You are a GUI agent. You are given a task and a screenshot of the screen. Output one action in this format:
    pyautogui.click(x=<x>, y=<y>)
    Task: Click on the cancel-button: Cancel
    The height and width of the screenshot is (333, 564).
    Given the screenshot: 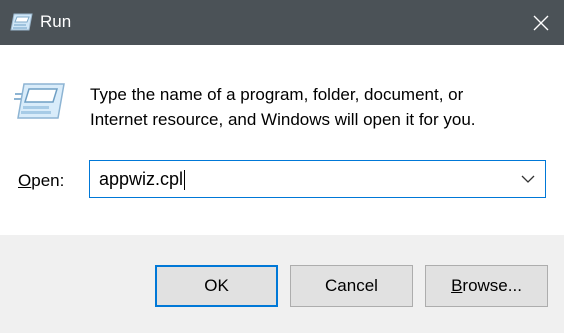 What is the action you would take?
    pyautogui.click(x=351, y=286)
    